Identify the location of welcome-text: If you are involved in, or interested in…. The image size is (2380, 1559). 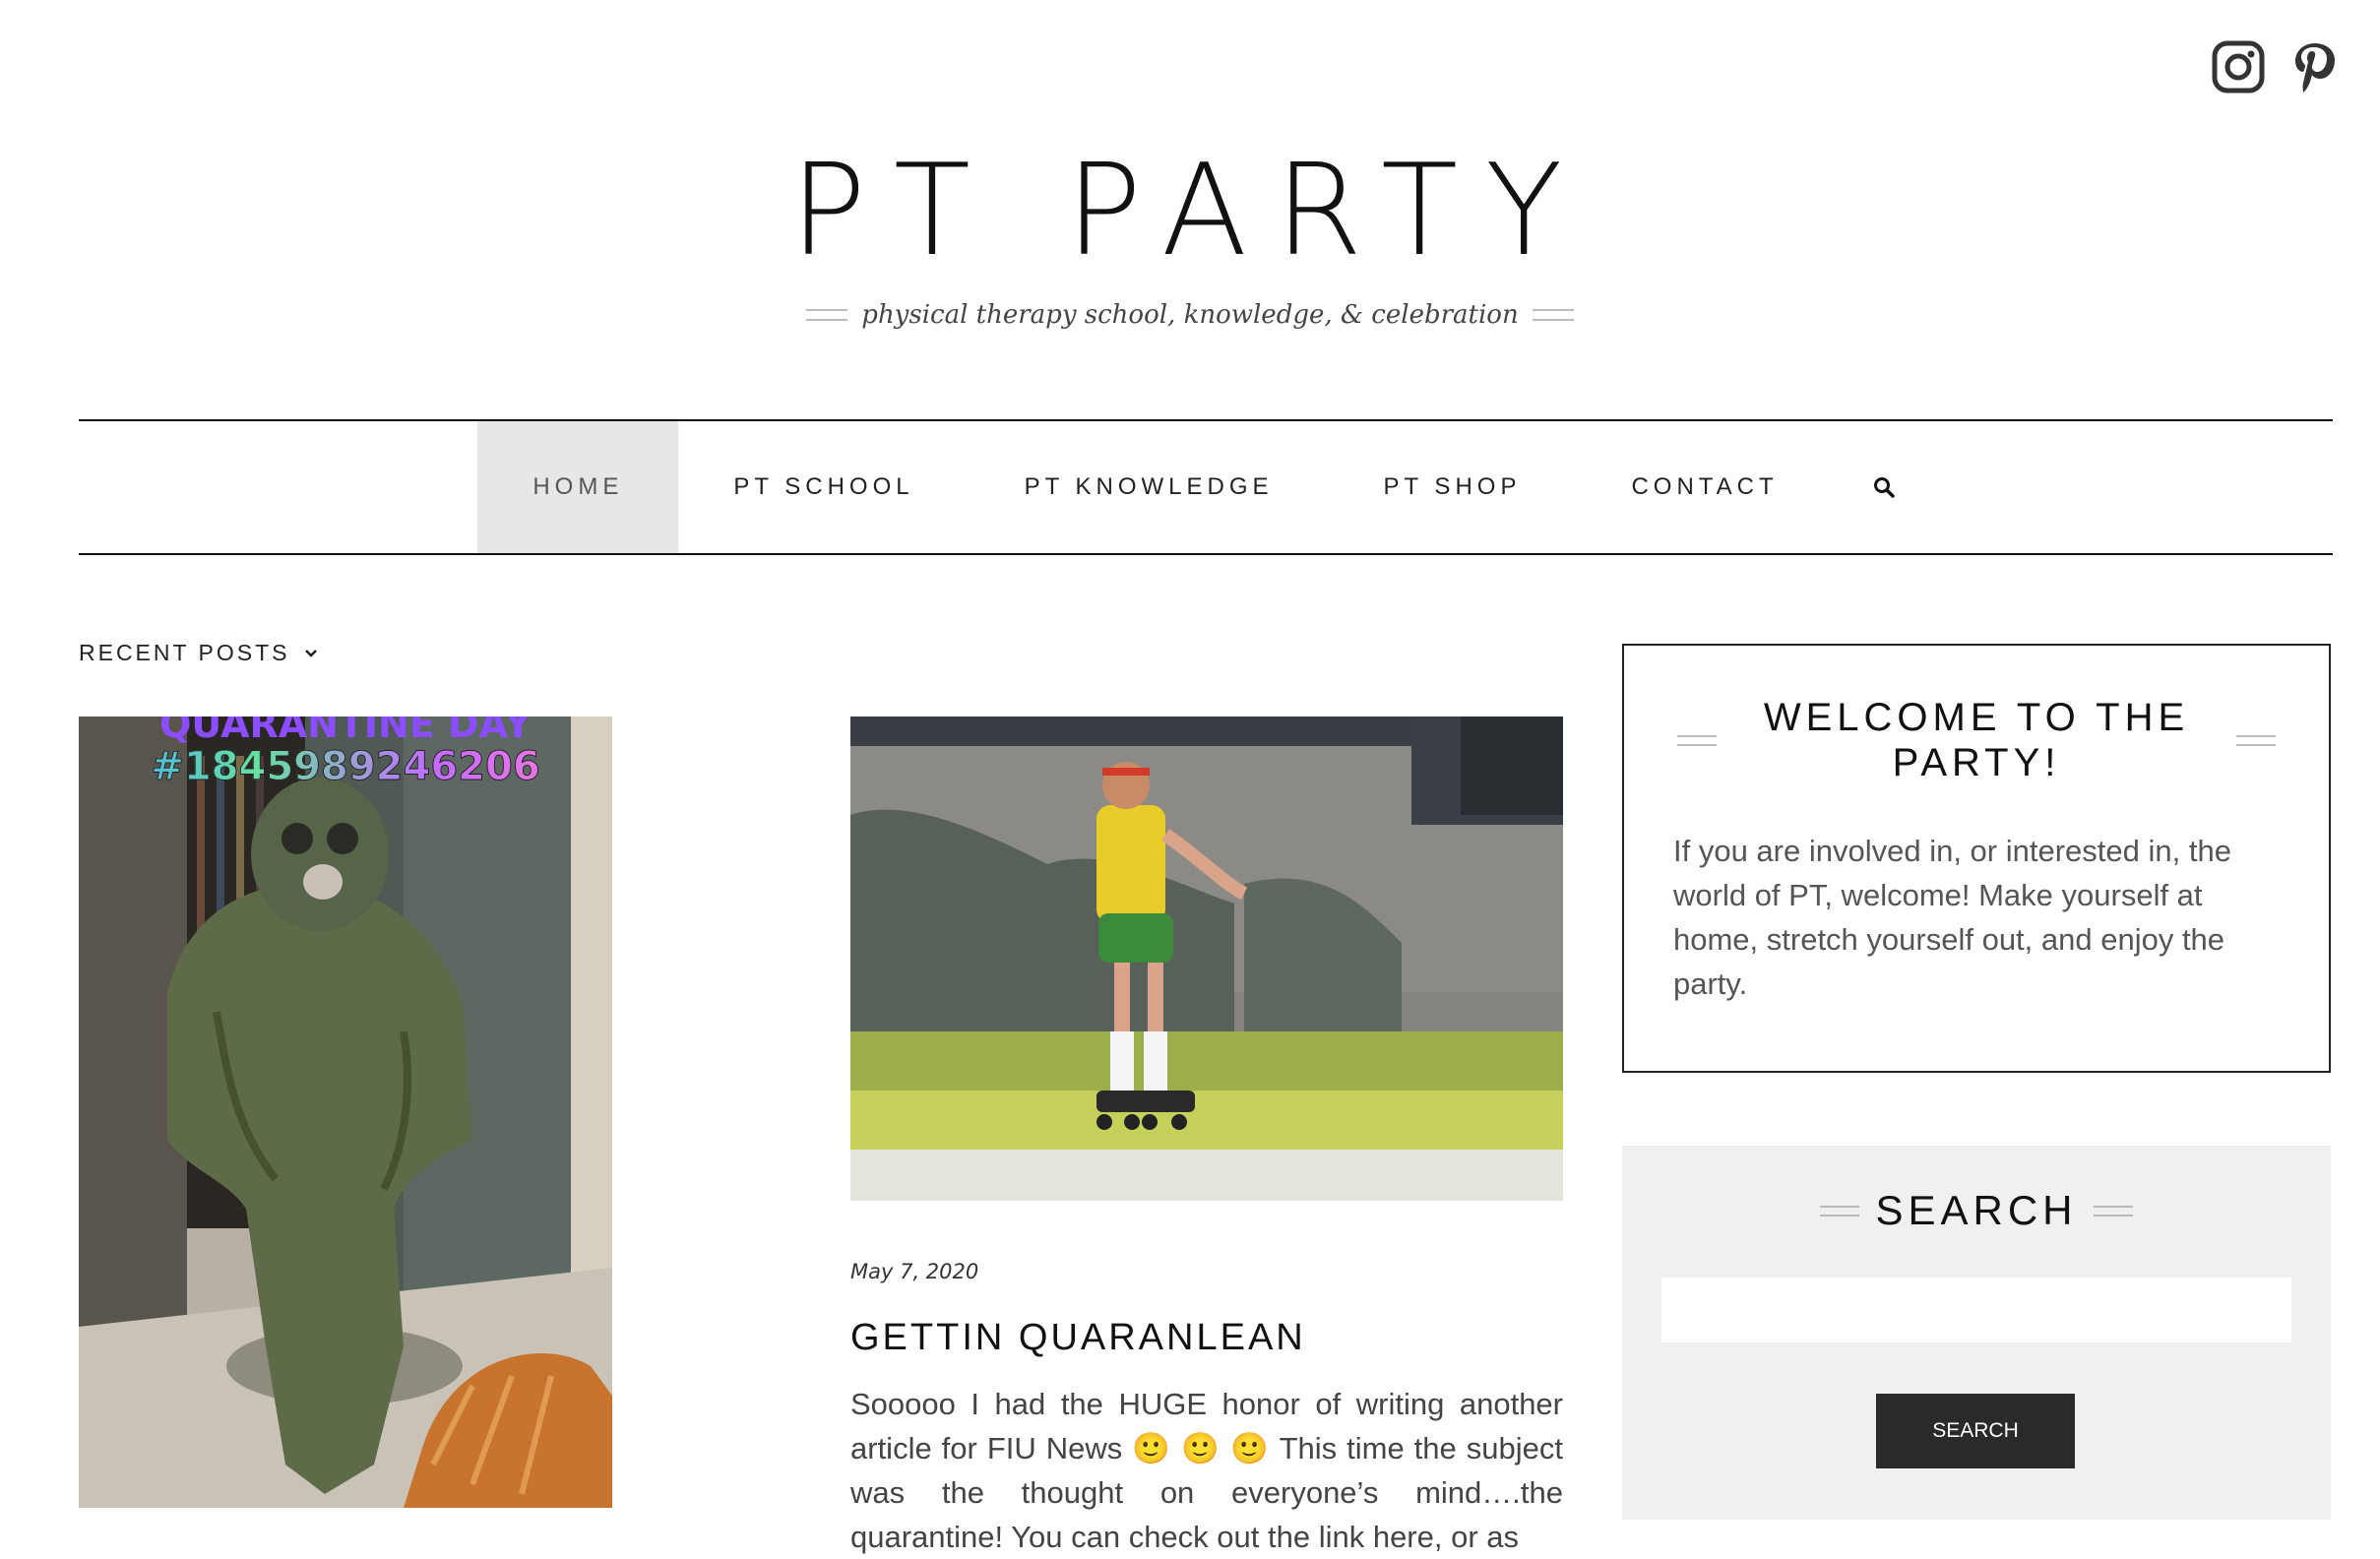
(1952, 918).